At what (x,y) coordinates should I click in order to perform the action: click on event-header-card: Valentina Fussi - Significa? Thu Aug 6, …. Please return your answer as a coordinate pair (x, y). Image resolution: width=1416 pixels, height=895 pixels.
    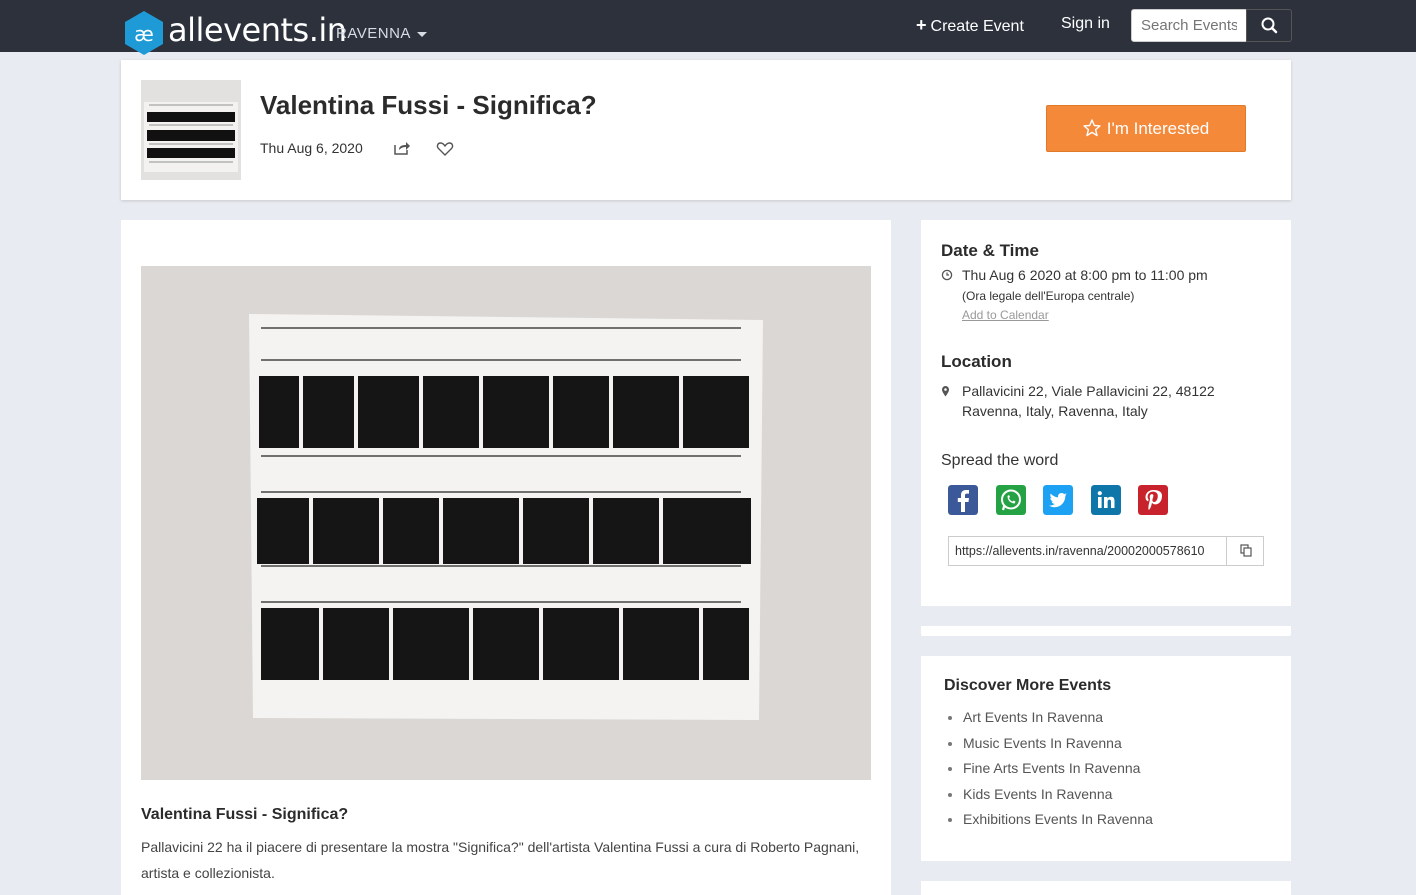
    Looking at the image, I should click on (706, 130).